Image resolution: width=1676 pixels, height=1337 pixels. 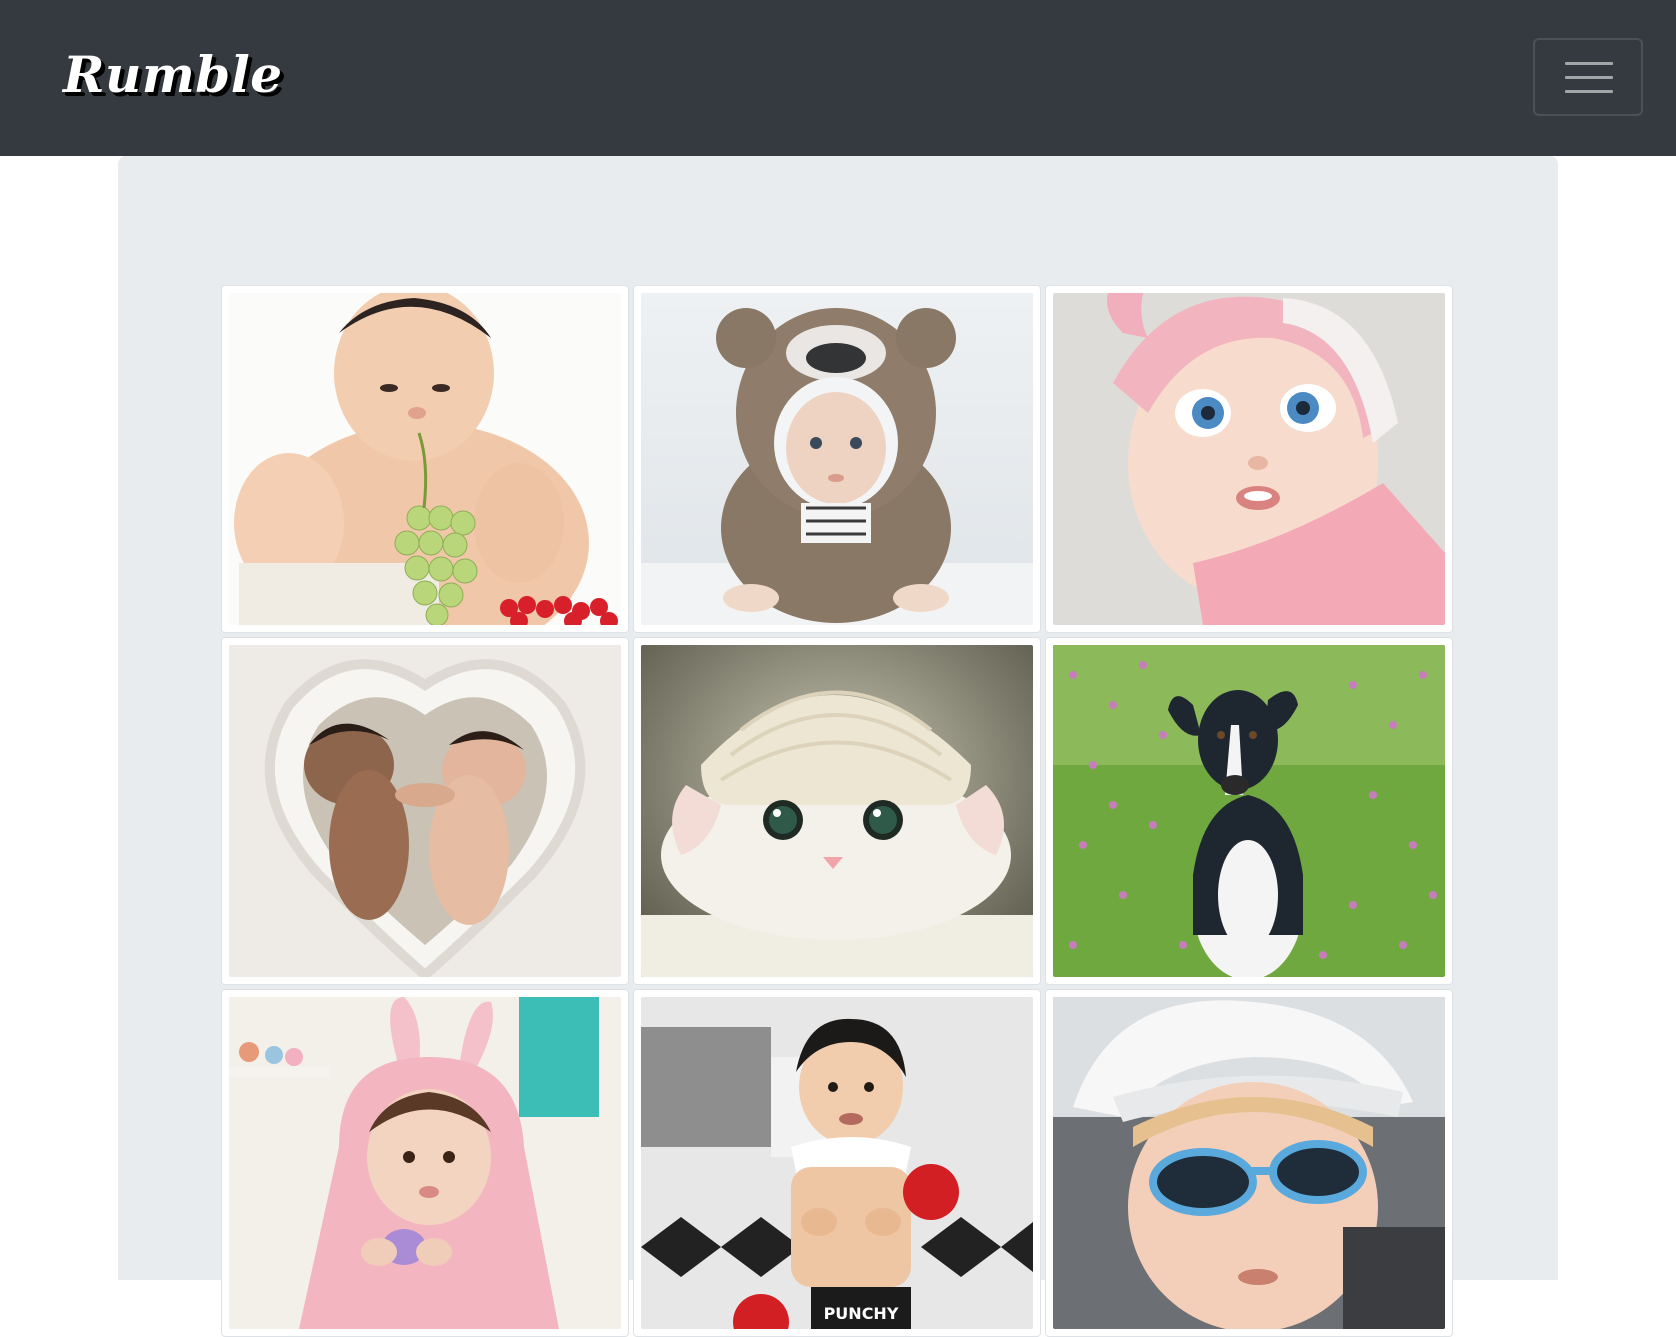 I want to click on photo-baby-in-bear-costume, so click(x=837, y=459).